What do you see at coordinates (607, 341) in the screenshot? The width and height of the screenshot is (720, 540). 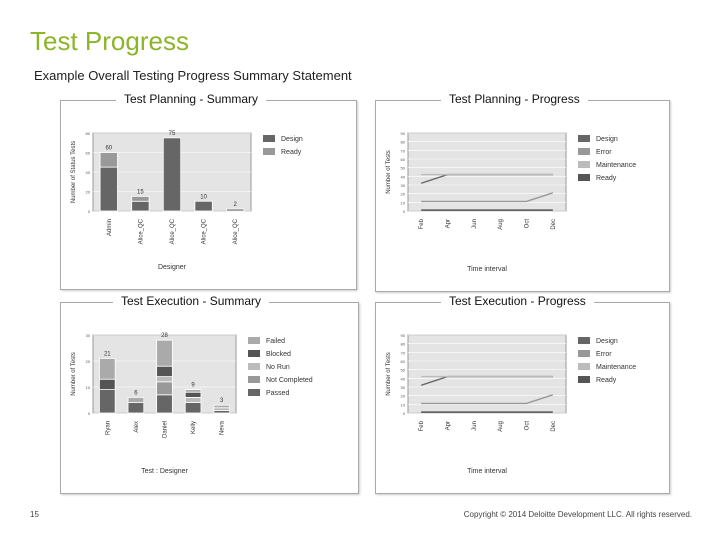 I see `legend-label: Design` at bounding box center [607, 341].